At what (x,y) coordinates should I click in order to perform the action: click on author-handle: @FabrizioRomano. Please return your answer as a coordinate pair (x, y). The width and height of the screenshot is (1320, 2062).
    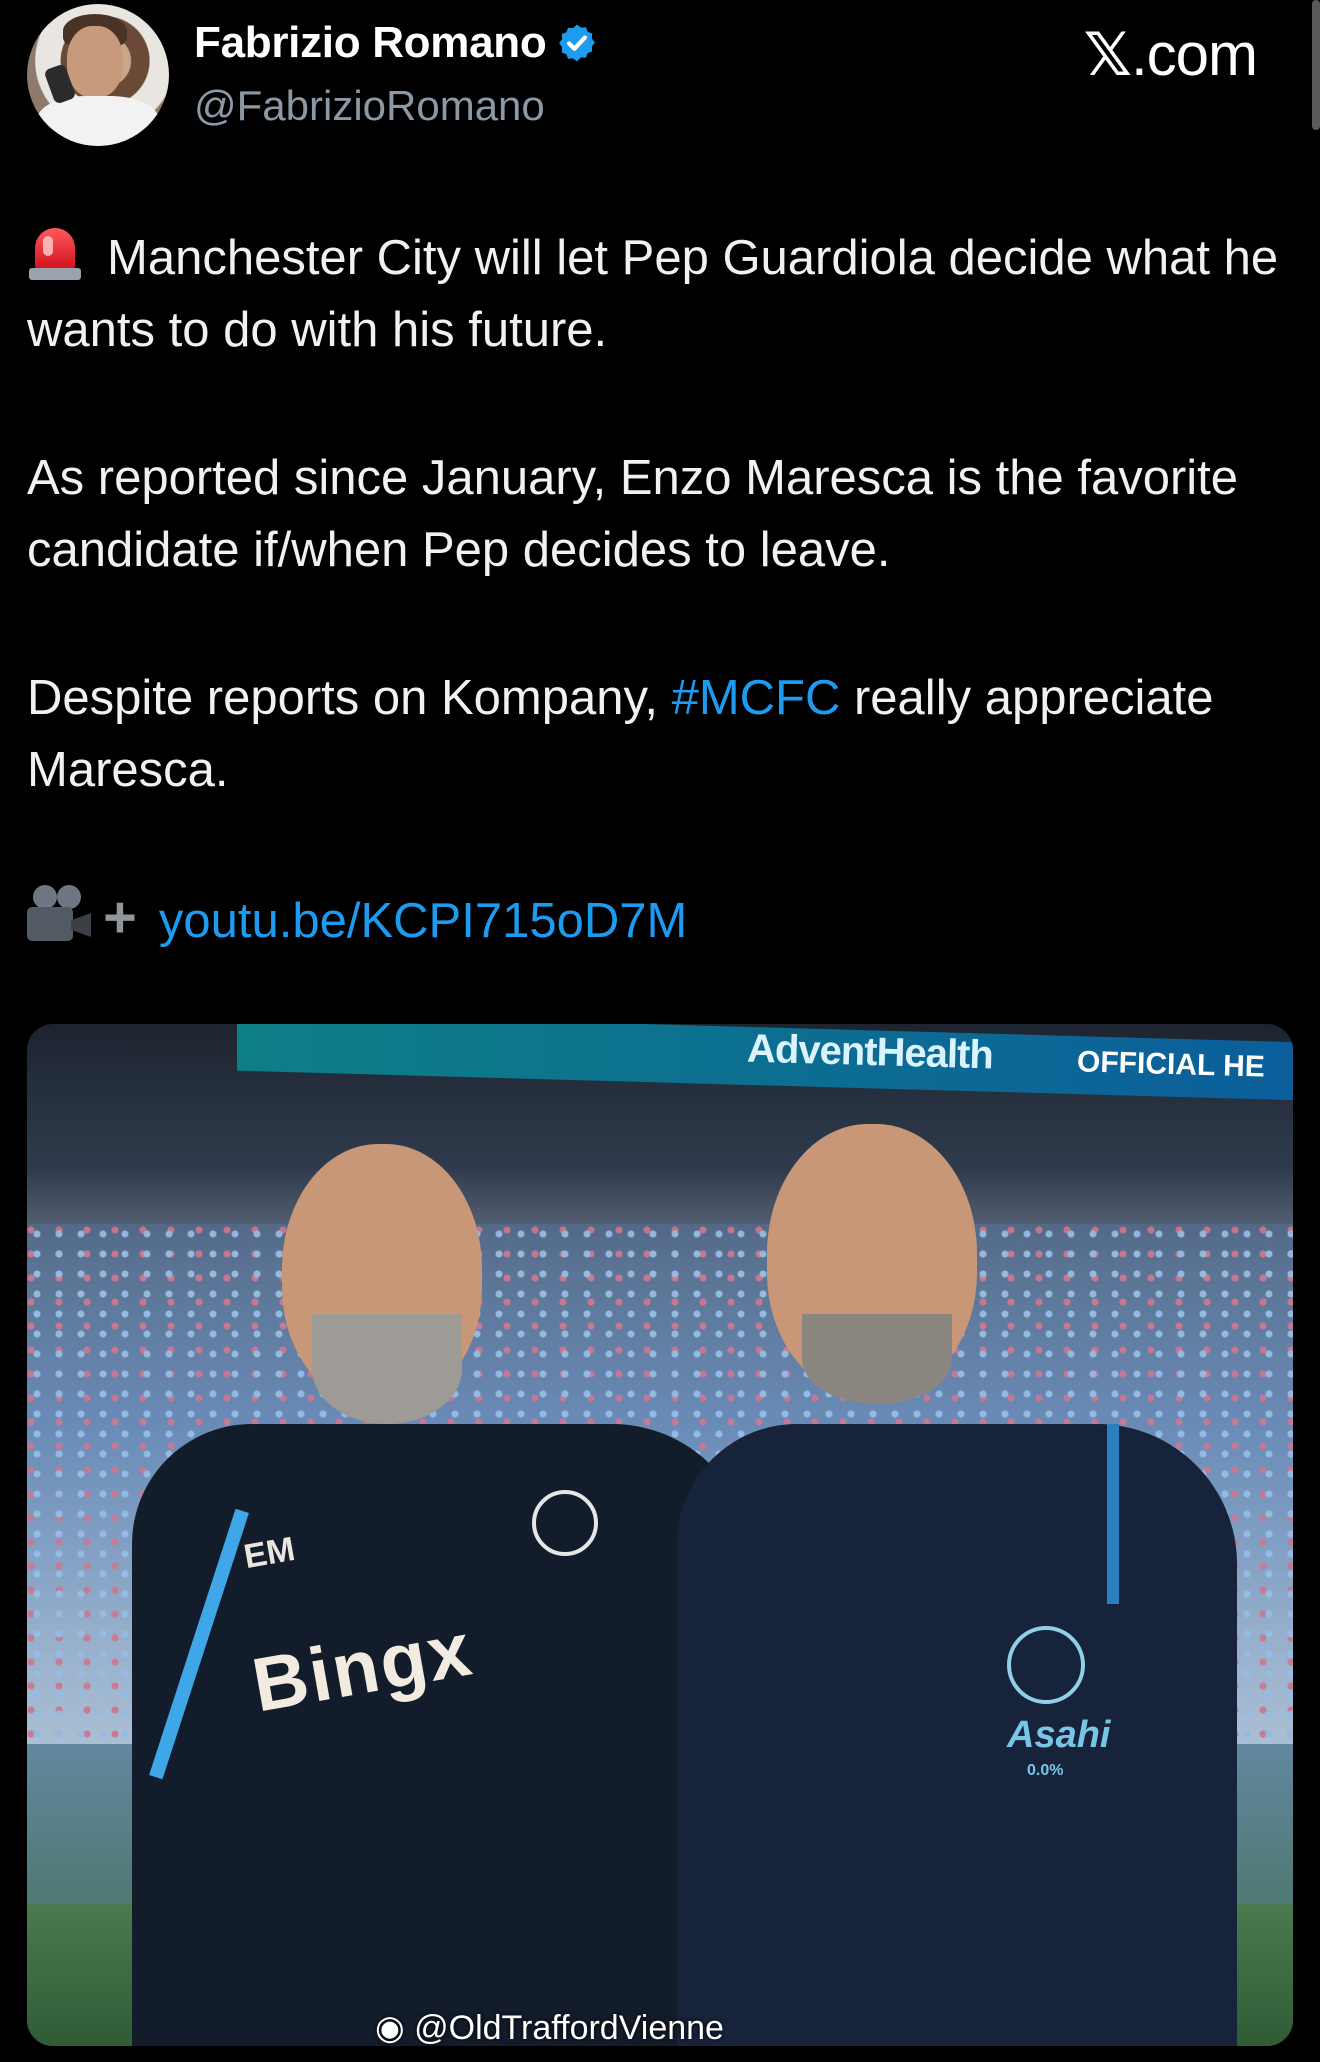
    Looking at the image, I should click on (369, 106).